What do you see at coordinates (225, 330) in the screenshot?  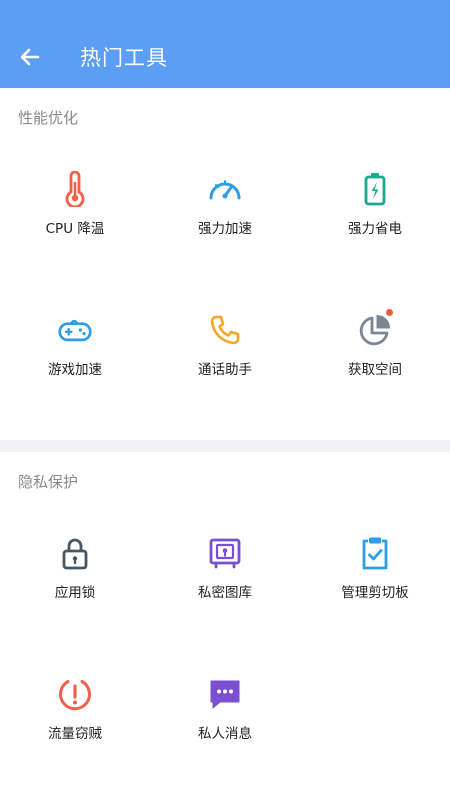 I see `phone-icon` at bounding box center [225, 330].